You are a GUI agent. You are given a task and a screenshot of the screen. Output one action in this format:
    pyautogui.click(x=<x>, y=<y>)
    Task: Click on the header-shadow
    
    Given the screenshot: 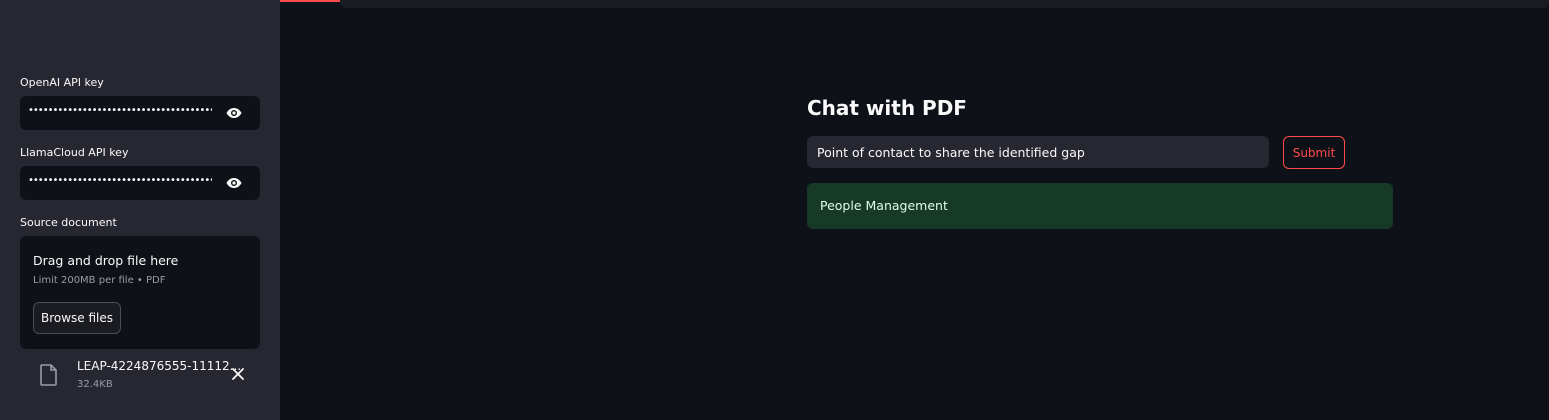 What is the action you would take?
    pyautogui.click(x=944, y=4)
    